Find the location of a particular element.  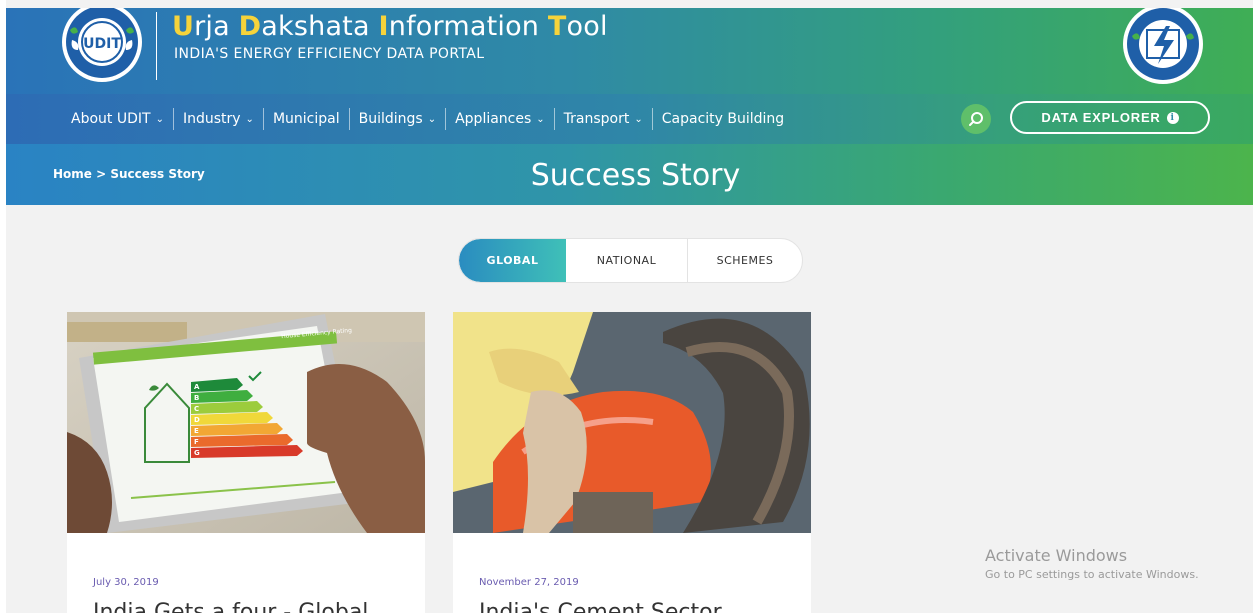

data-explorer-label: DATA EXPLORER is located at coordinates (1101, 117).